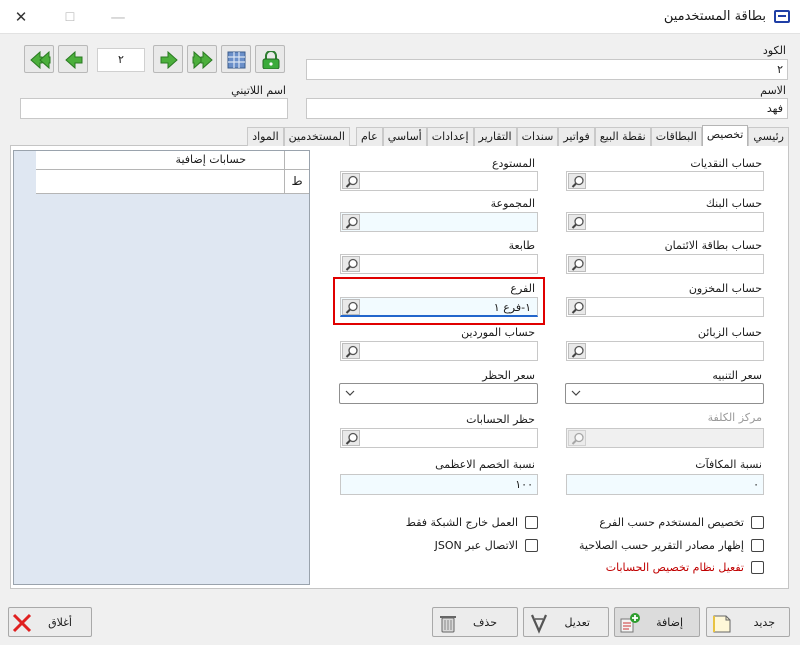 The height and width of the screenshot is (645, 800). I want to click on previous-record-button, so click(73, 59).